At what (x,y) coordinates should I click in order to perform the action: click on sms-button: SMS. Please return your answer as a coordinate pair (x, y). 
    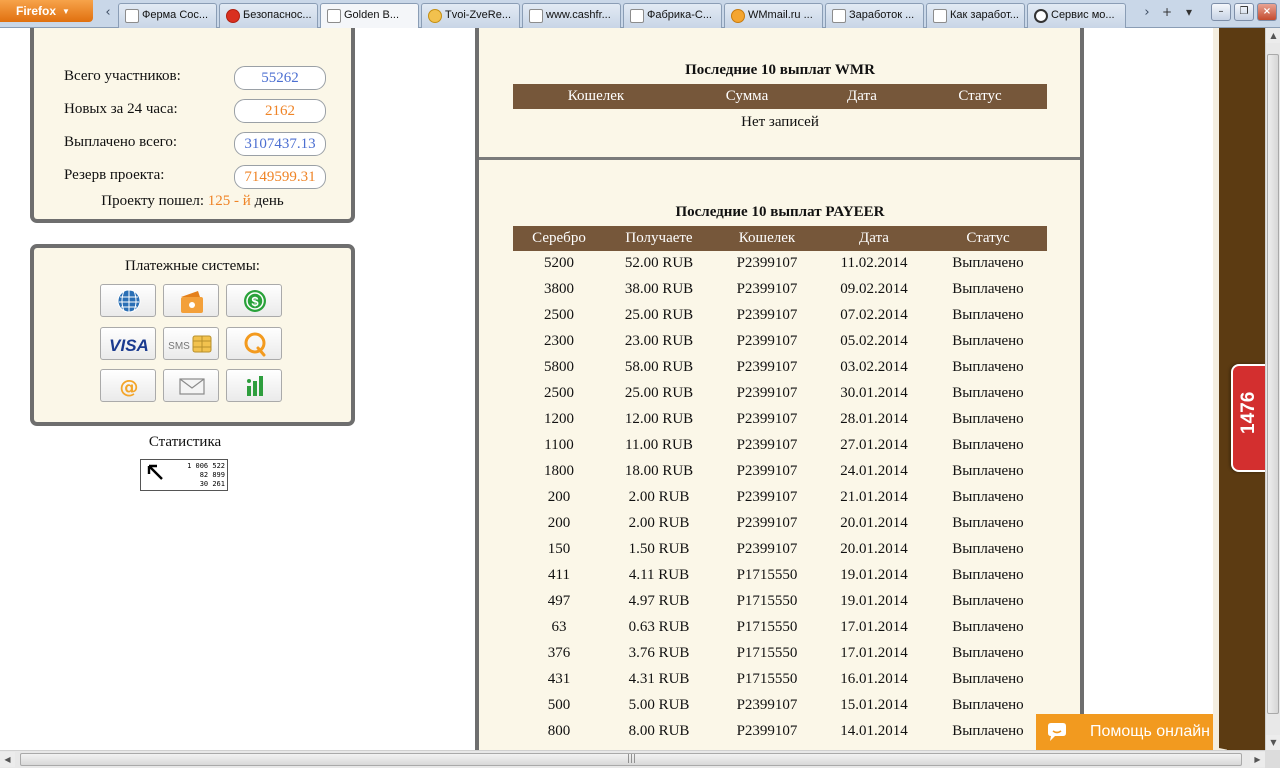
    Looking at the image, I should click on (191, 343).